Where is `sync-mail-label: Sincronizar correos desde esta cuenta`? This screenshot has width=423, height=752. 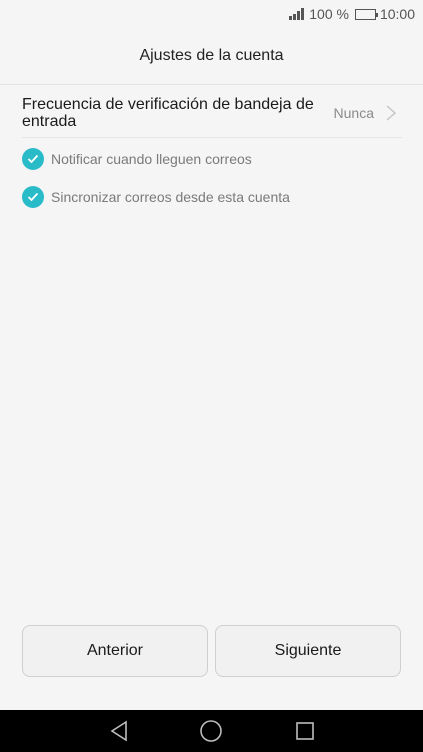
sync-mail-label: Sincronizar correos desde esta cuenta is located at coordinates (170, 197).